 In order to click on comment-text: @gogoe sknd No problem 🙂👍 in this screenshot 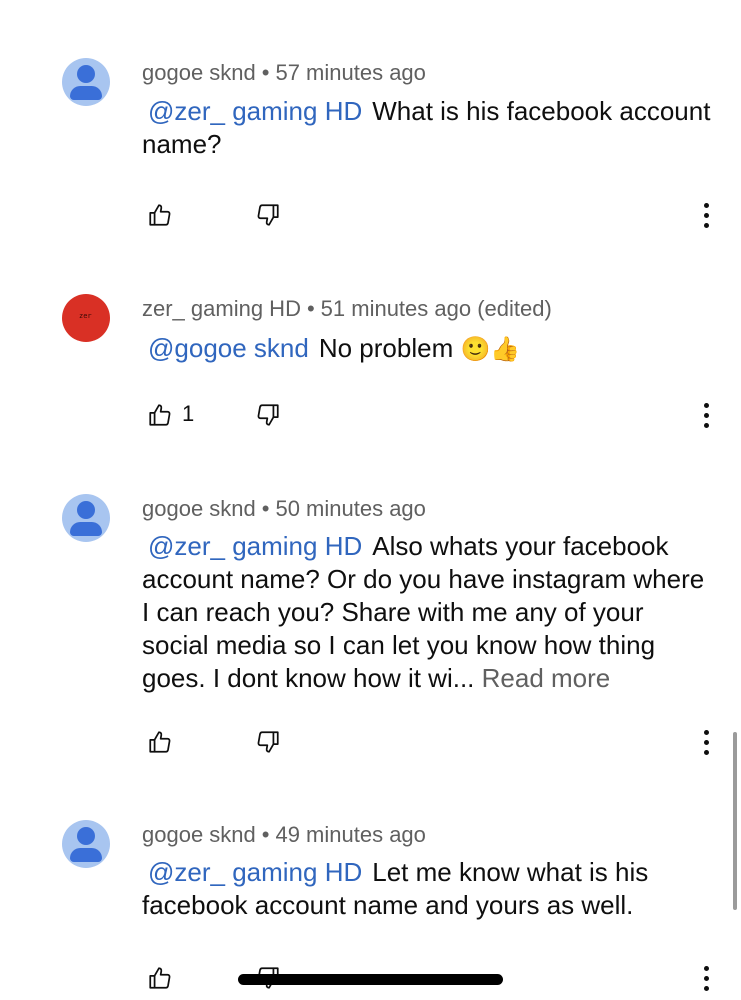, I will do `click(429, 349)`.